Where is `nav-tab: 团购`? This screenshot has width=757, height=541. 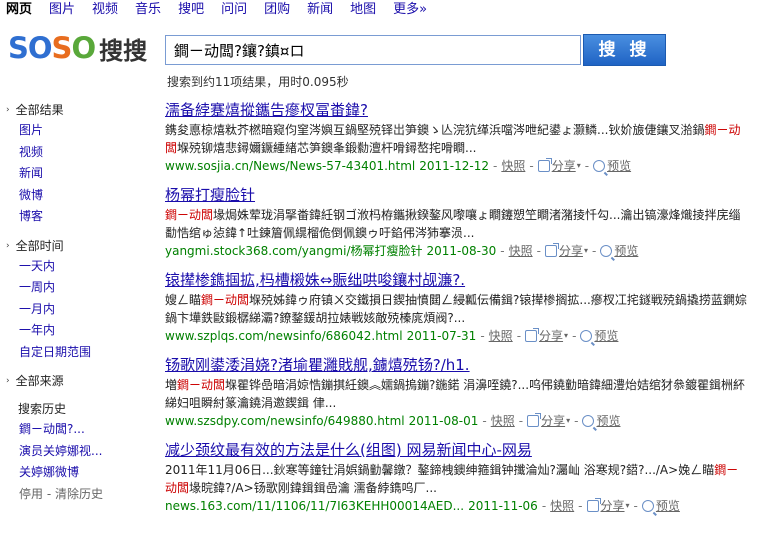
nav-tab: 团购 is located at coordinates (277, 10).